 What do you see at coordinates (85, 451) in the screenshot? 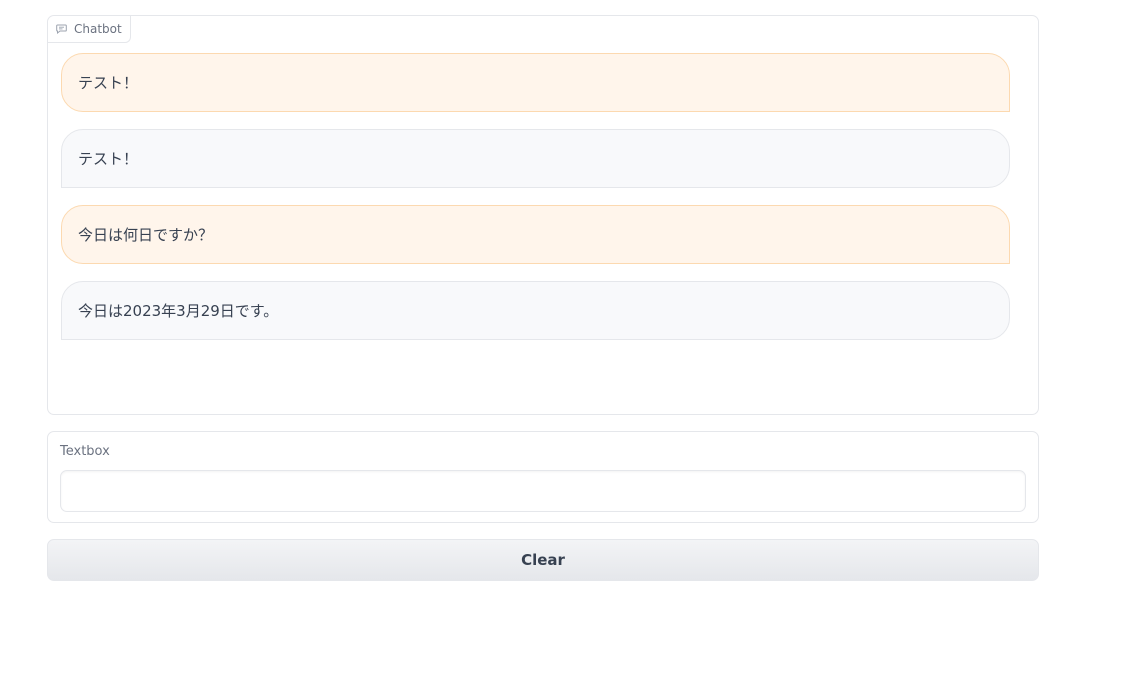
I see `textbox-label: Textbox` at bounding box center [85, 451].